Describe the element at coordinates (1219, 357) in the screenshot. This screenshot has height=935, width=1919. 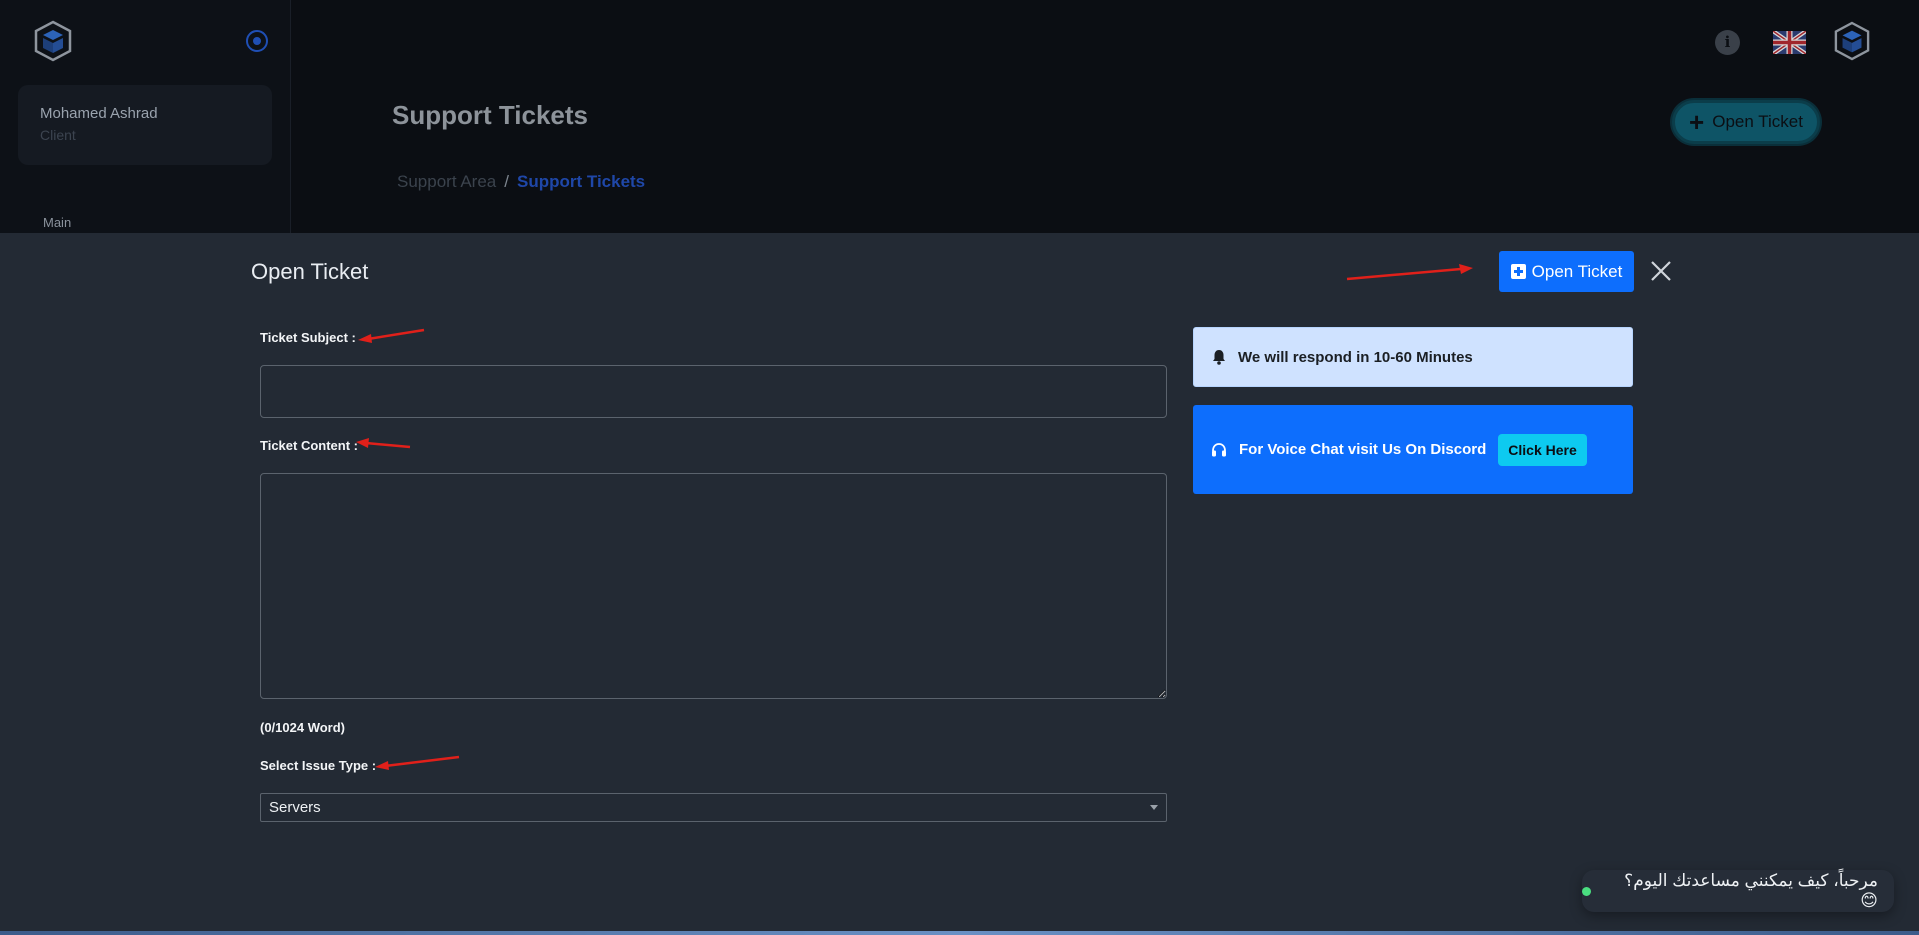
I see `bell-icon` at that location.